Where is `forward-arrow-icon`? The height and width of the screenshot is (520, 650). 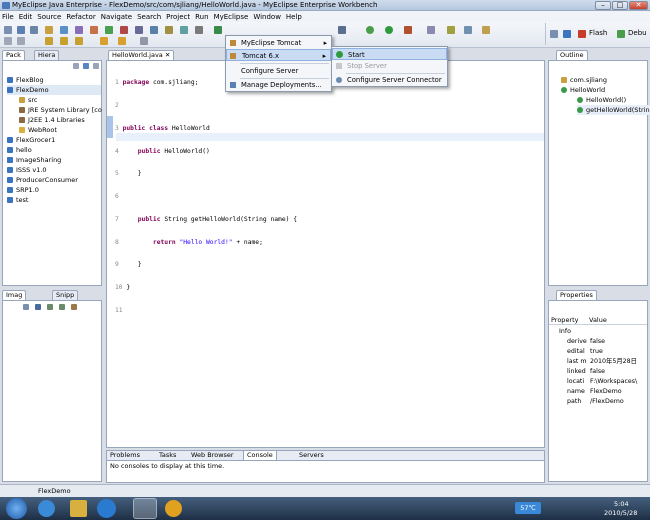
forward-arrow-icon is located at coordinates (122, 41).